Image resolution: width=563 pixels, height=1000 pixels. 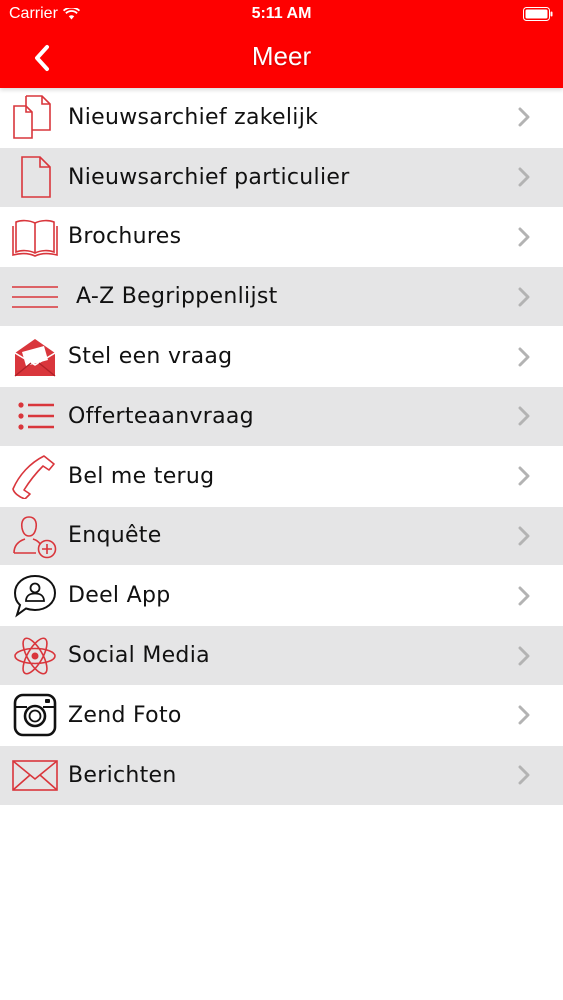 What do you see at coordinates (281, 297) in the screenshot?
I see `menu-item-a-z-begrippenlijst: A-Z Begrippenlijst` at bounding box center [281, 297].